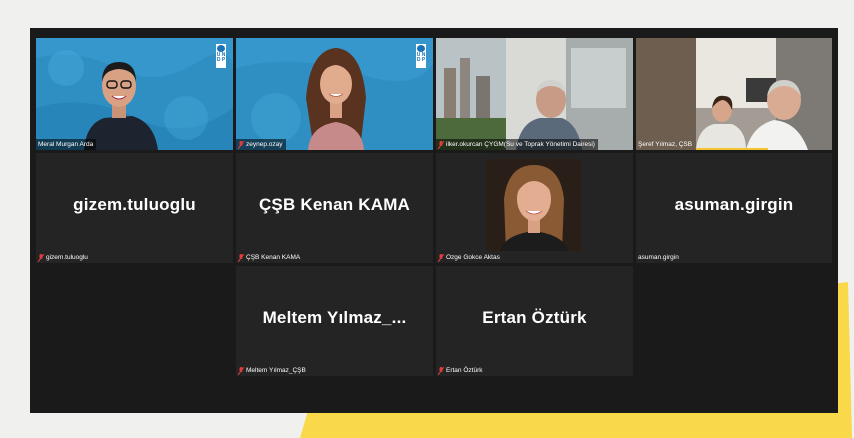  What do you see at coordinates (272, 370) in the screenshot?
I see `participant-name-label: Meltem Yılmaz_ÇŞB` at bounding box center [272, 370].